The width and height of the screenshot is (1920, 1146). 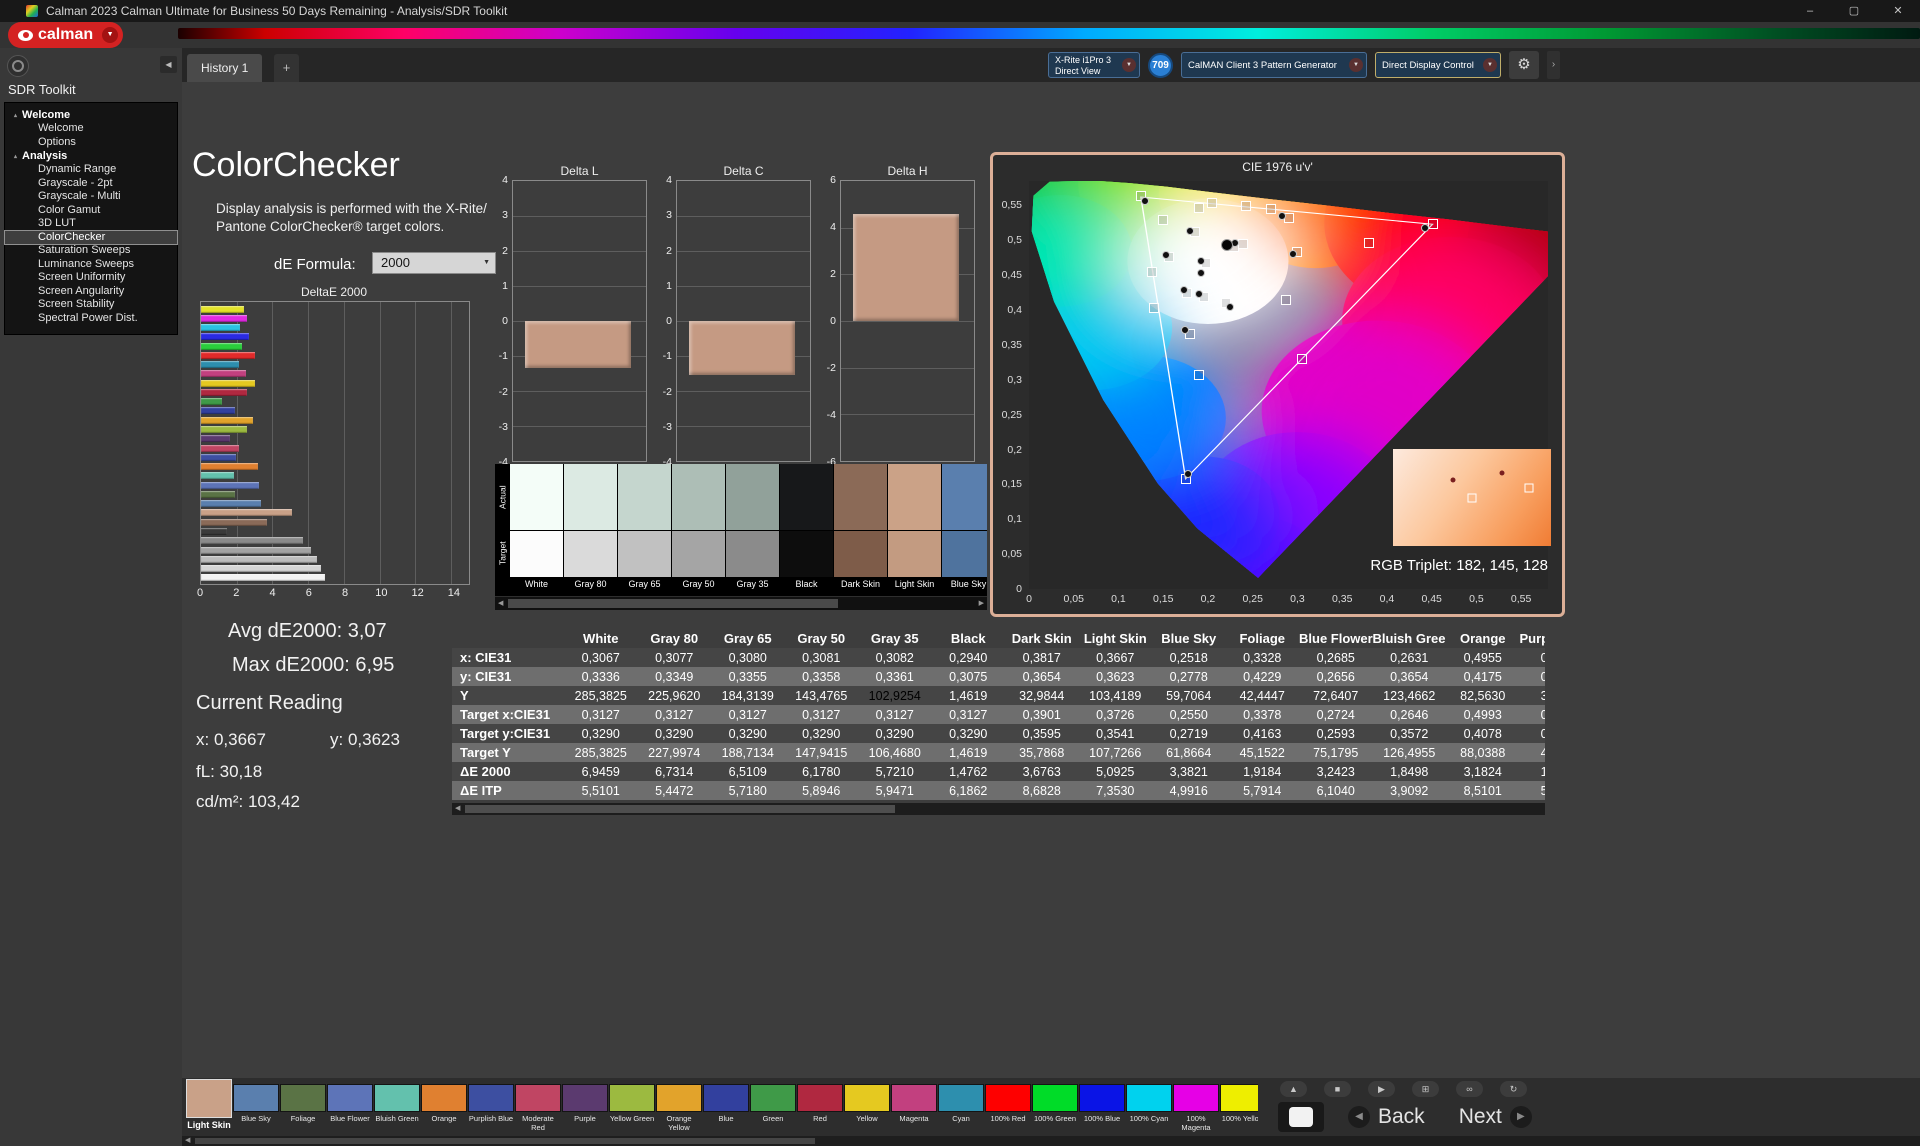 I want to click on swatch-col-black: Black, so click(x=806, y=528).